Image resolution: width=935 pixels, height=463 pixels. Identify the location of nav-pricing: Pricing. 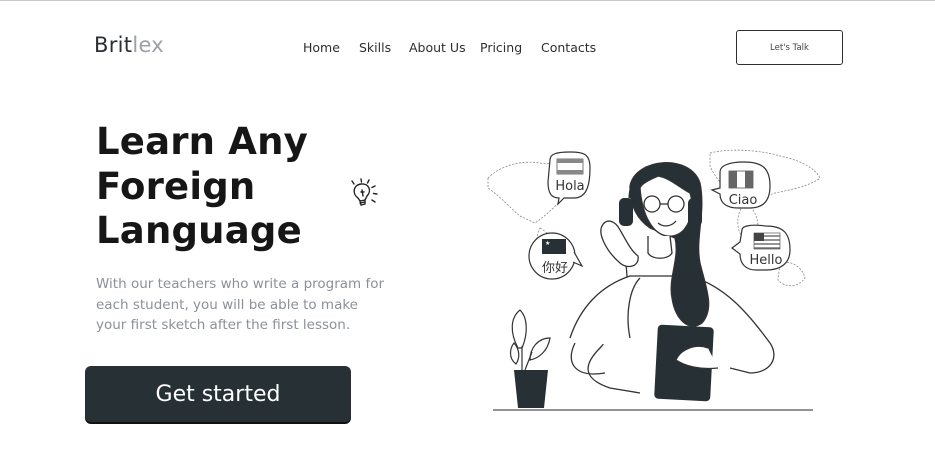
(501, 47).